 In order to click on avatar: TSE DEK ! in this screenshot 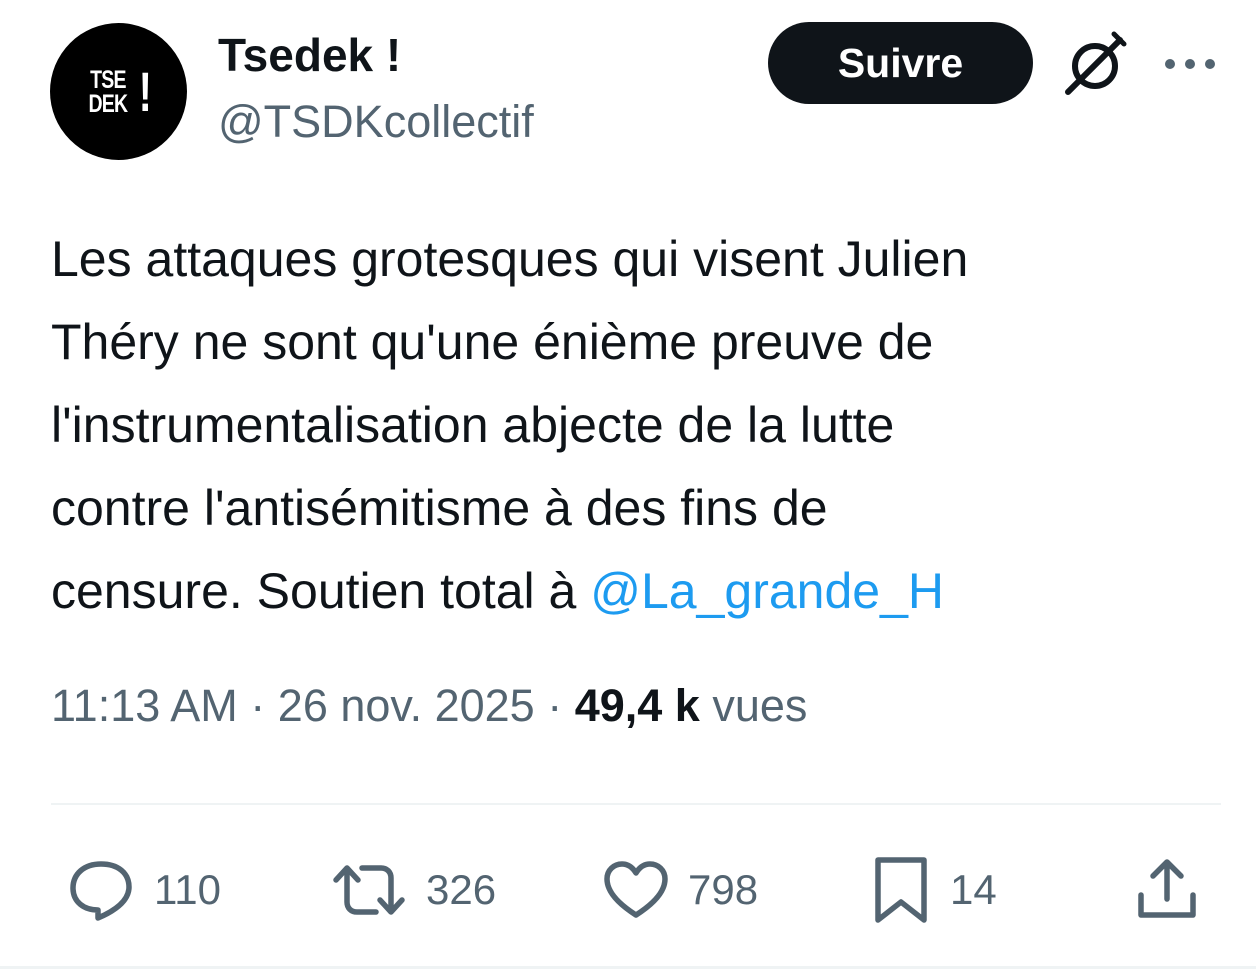, I will do `click(118, 91)`.